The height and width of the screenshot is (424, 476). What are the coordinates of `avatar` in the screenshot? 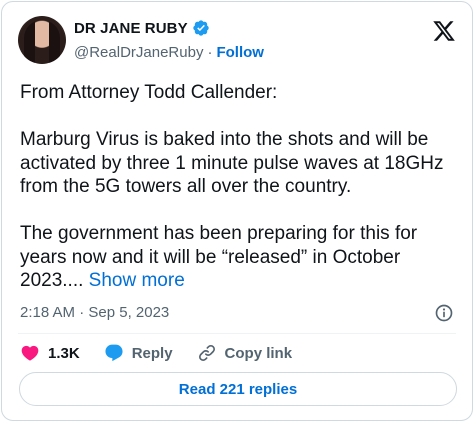 It's located at (42, 40).